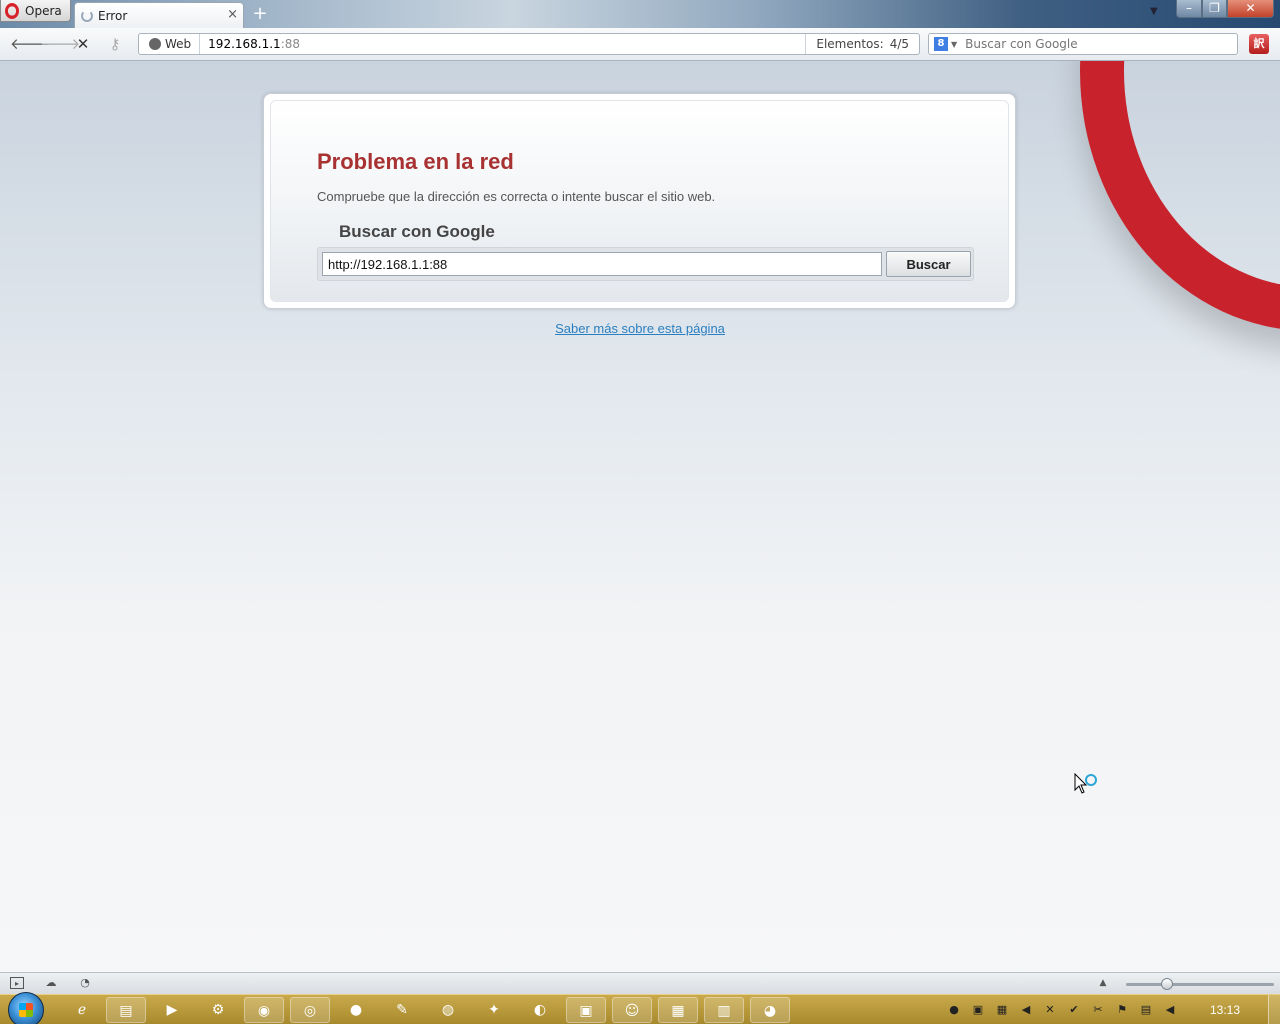  Describe the element at coordinates (87, 15) in the screenshot. I see `loading-spinner-icon` at that location.